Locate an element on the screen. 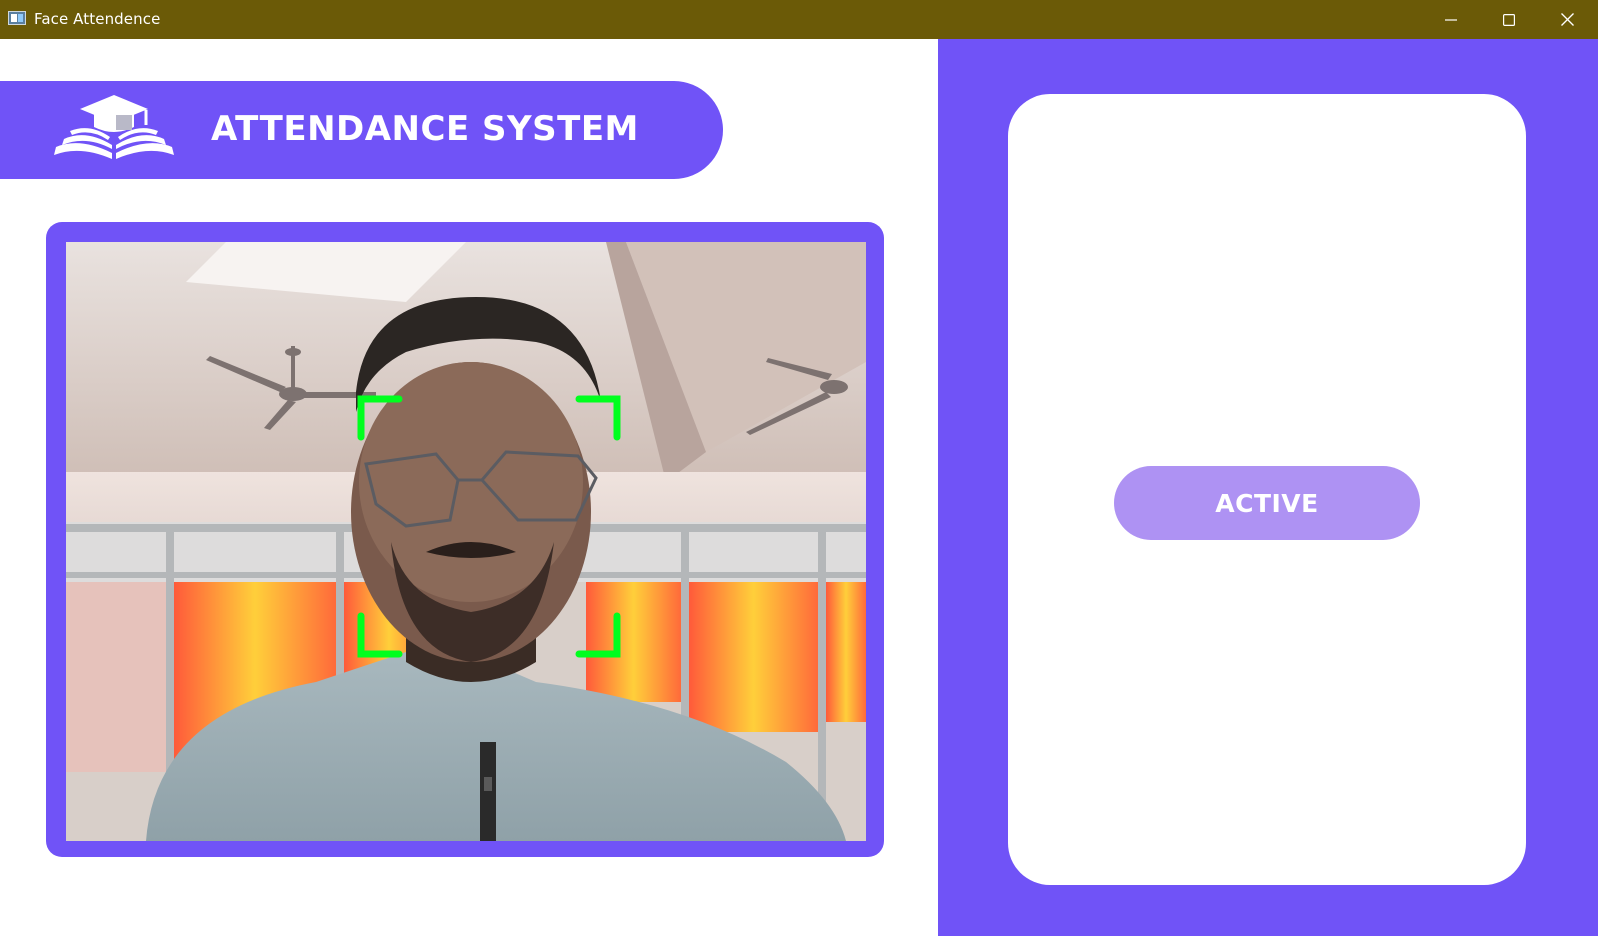  status-label: ACTIVE is located at coordinates (1267, 503).